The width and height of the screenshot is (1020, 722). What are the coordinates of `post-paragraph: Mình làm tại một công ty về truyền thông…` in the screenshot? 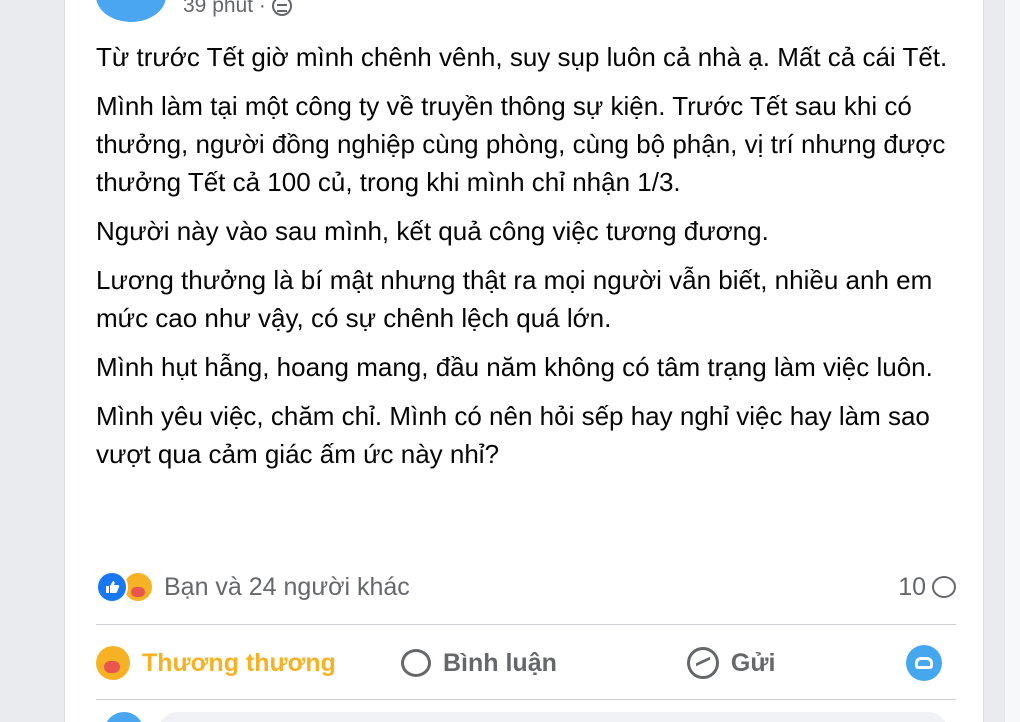 It's located at (521, 144).